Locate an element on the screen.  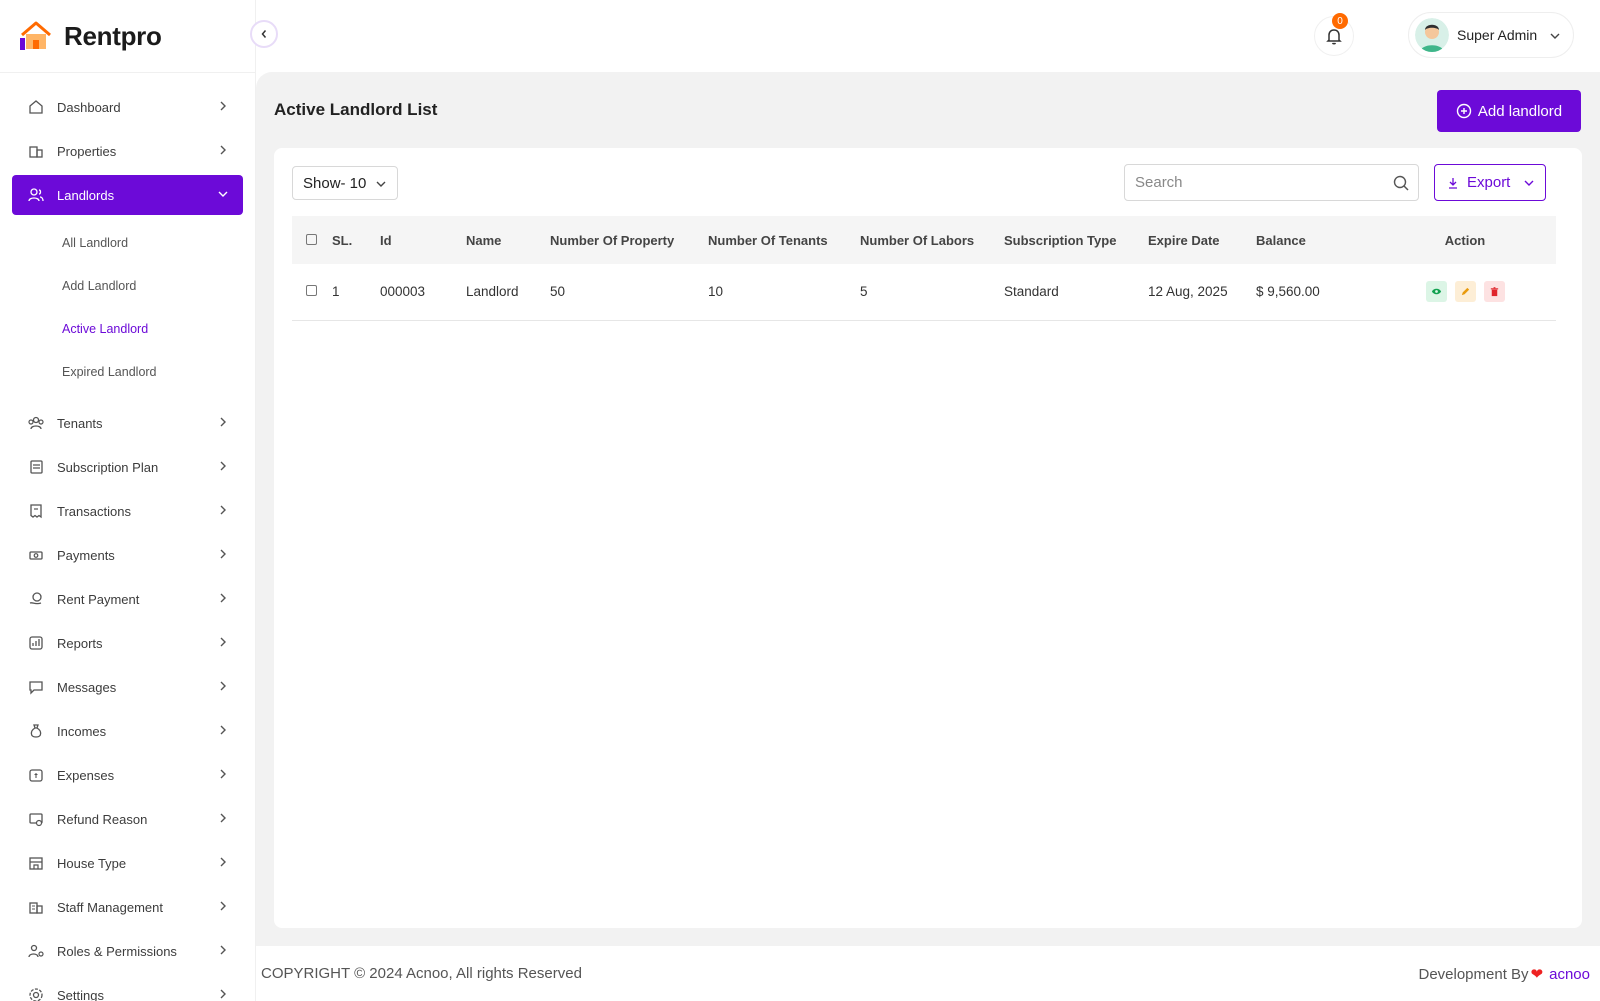
home-icon is located at coordinates (36, 107).